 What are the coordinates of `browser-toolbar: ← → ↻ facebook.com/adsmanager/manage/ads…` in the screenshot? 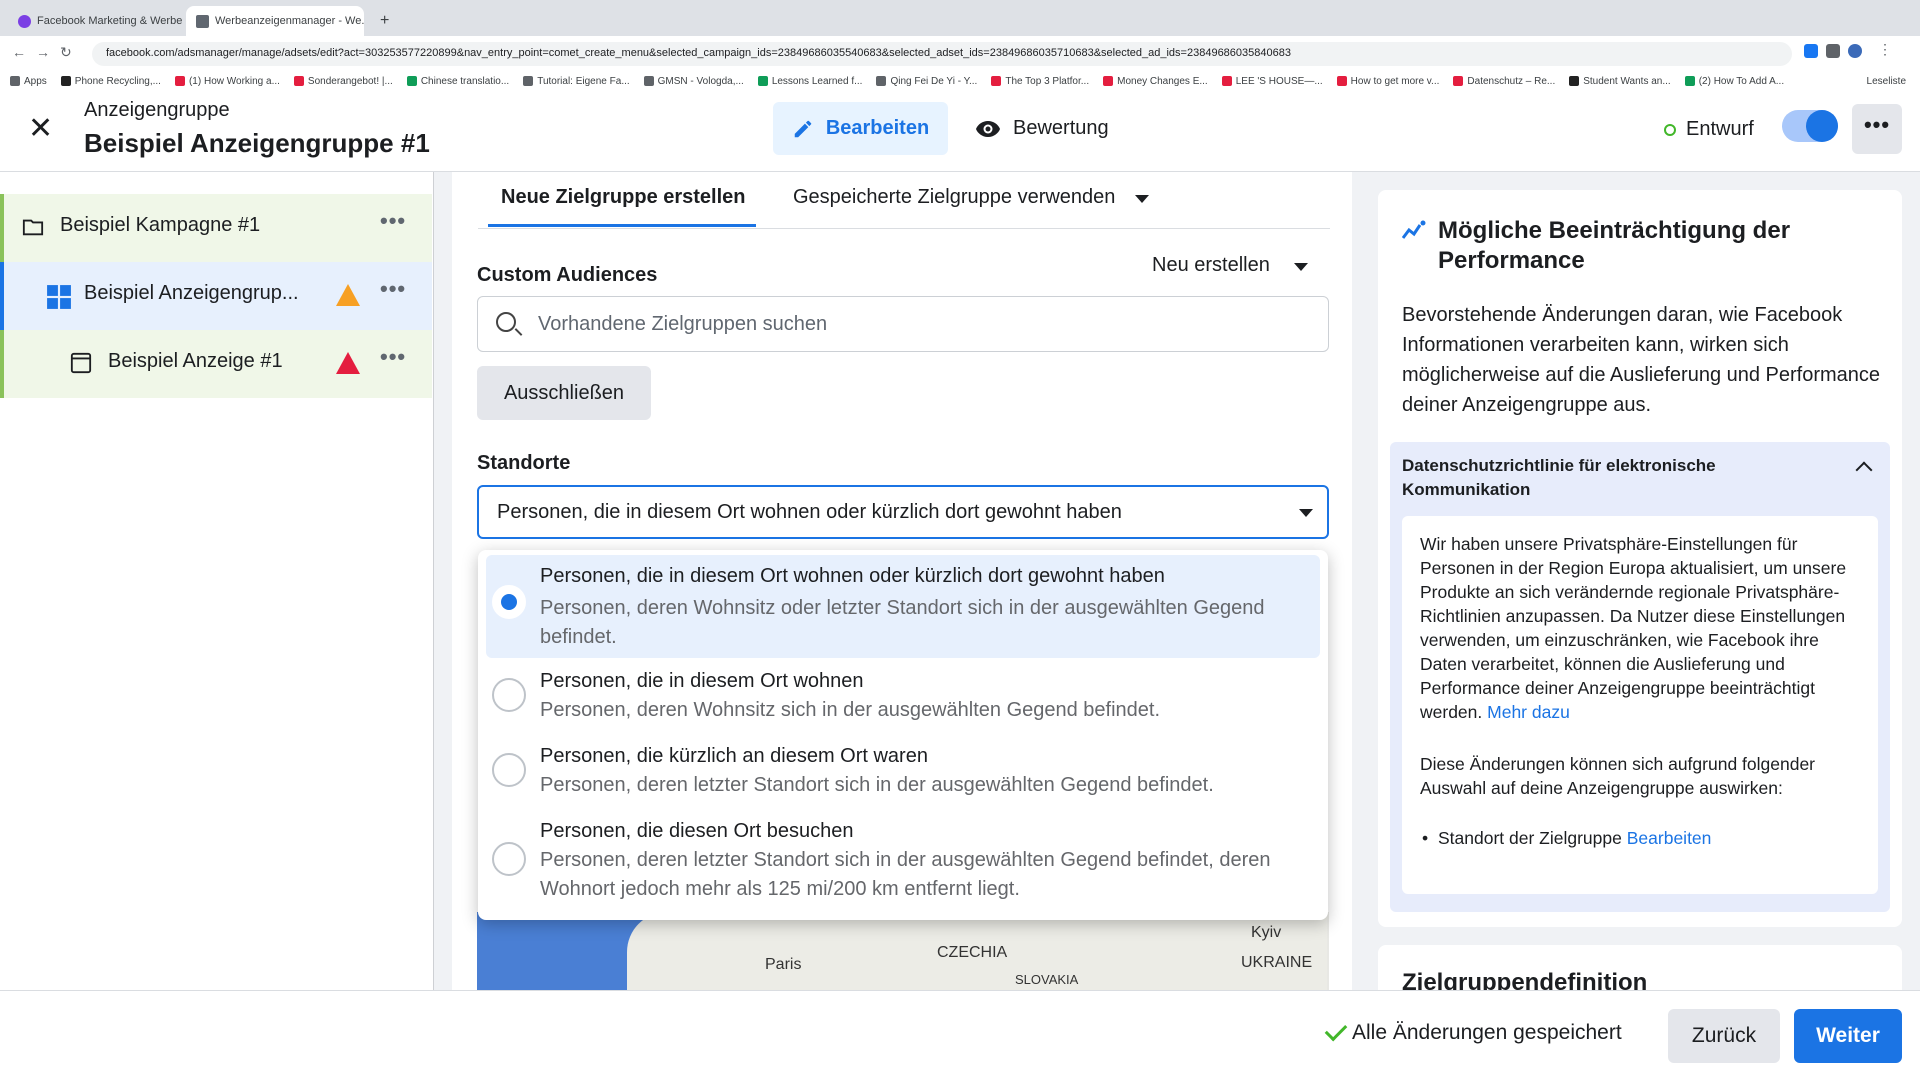 It's located at (960, 63).